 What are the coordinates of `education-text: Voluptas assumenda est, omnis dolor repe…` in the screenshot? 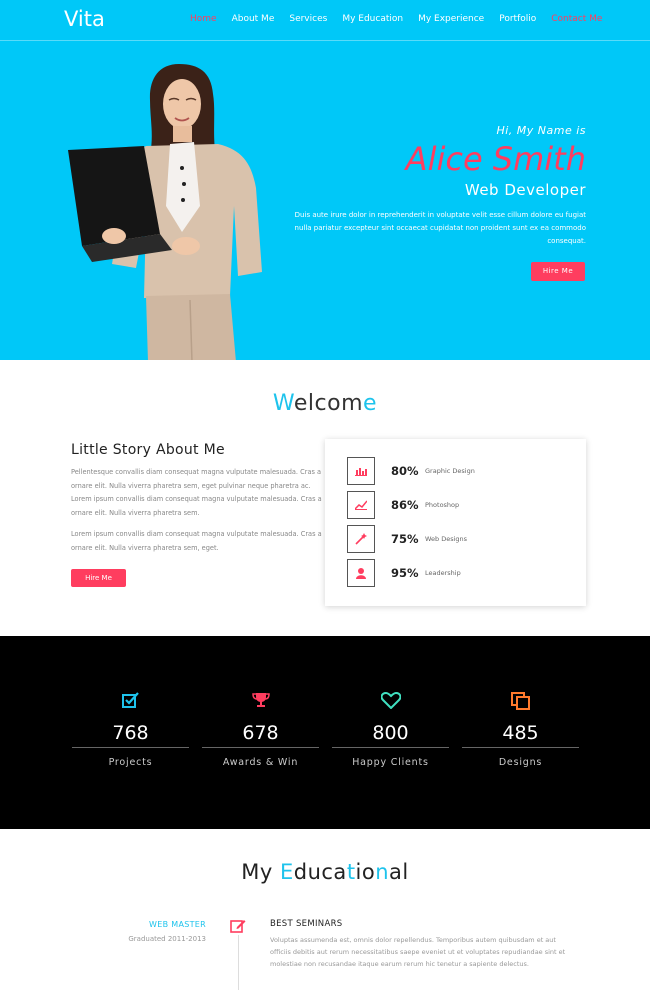 It's located at (418, 952).